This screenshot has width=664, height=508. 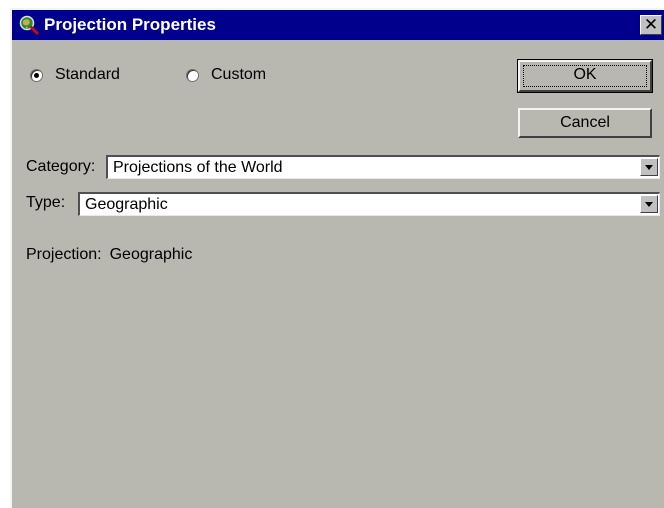 I want to click on type-value: Geographic, so click(x=126, y=204).